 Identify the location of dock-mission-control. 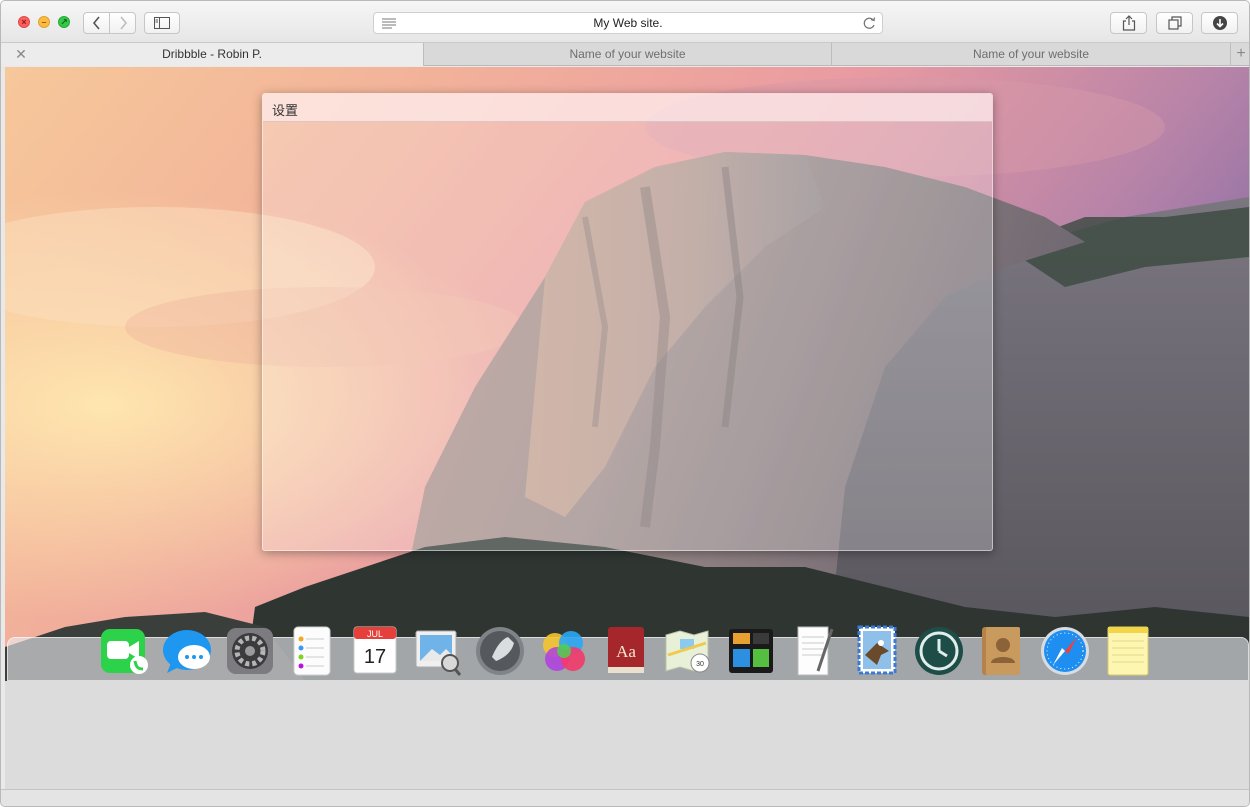
(751, 651).